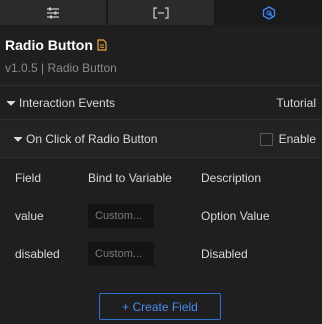  I want to click on event-title: On Click of Radio Button, so click(92, 139).